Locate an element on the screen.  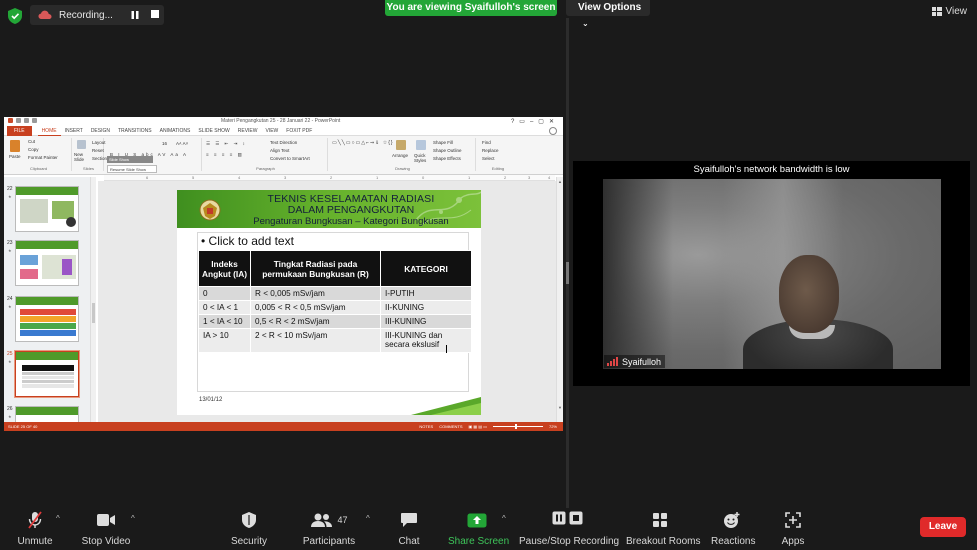
view-mode-icons: ▣ ▦ ▤ ▭ is located at coordinates (478, 426).